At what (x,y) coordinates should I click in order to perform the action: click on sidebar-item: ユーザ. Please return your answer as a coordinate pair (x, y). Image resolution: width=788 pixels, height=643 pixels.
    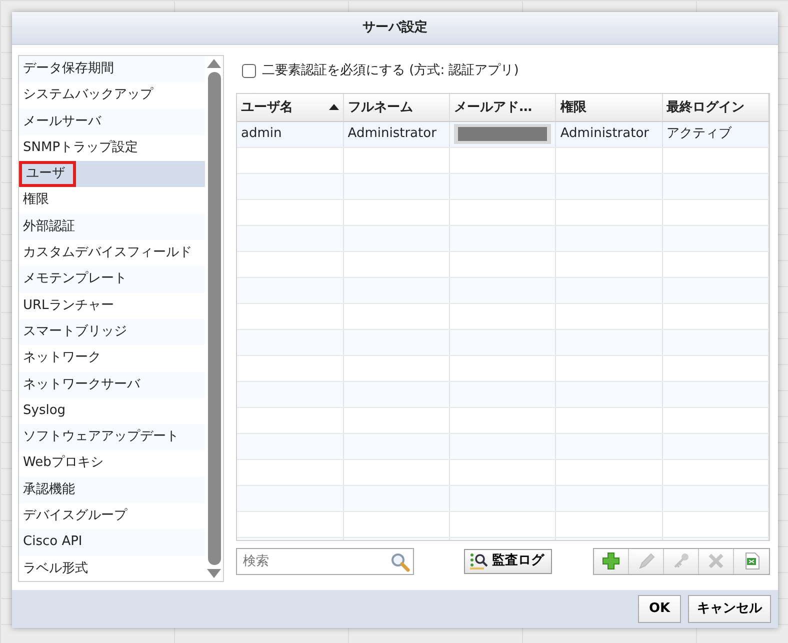
    Looking at the image, I should click on (112, 174).